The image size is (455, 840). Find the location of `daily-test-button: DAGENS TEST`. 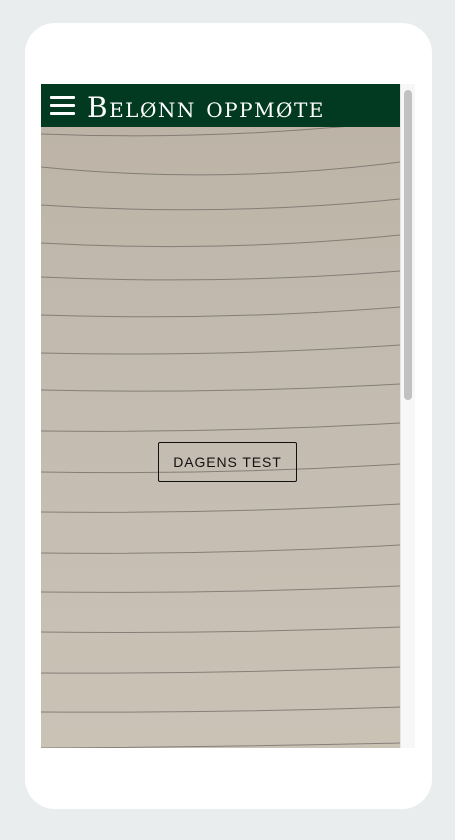

daily-test-button: DAGENS TEST is located at coordinates (227, 462).